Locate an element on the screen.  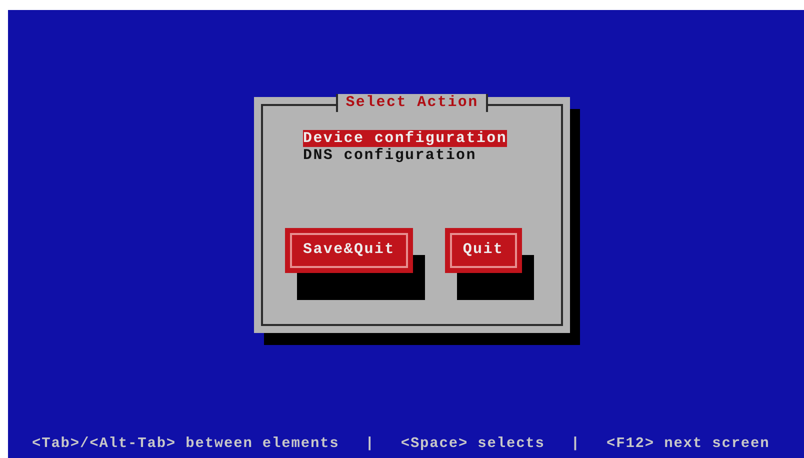
status-hint: <Tab>/<Alt-Tab> between elements is located at coordinates (186, 444).